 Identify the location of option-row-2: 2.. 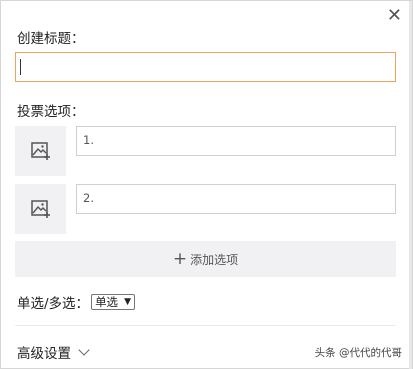
(205, 209).